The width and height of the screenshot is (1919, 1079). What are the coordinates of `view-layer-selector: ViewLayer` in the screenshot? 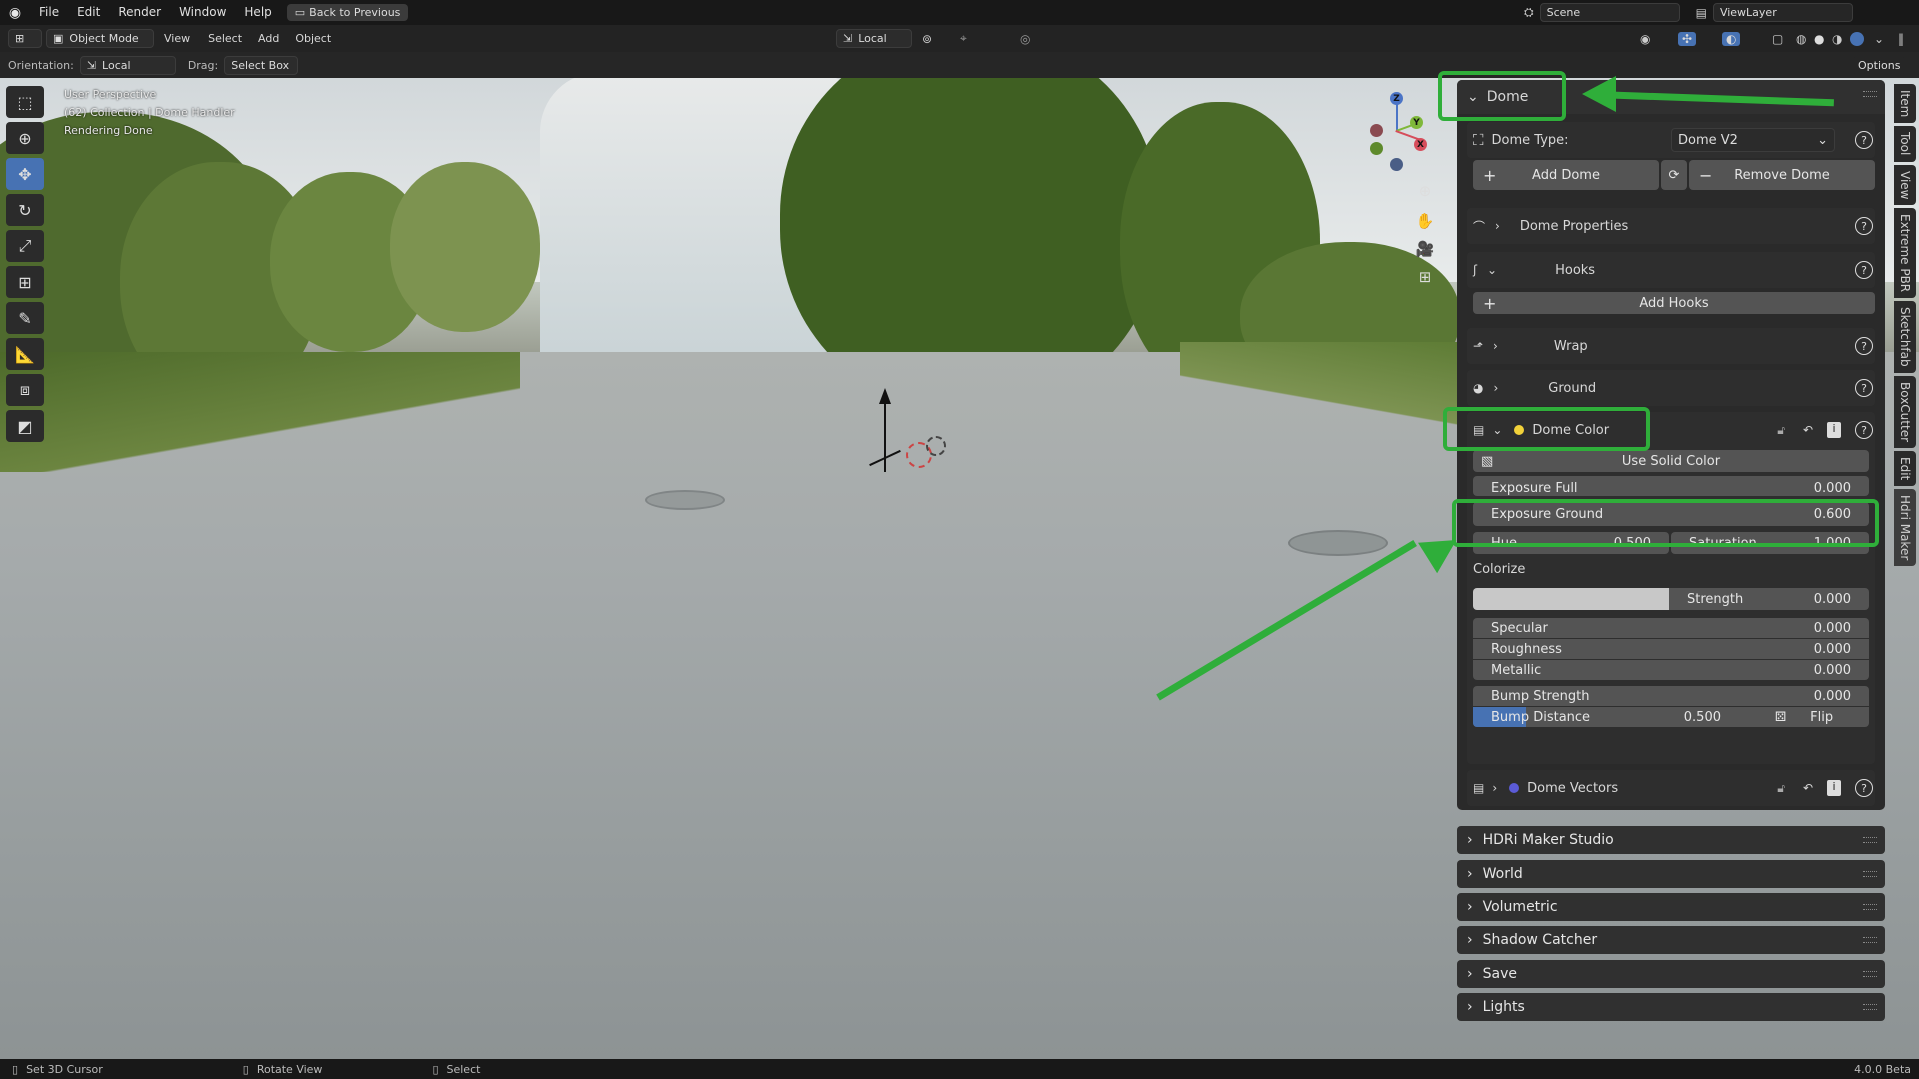 It's located at (1782, 12).